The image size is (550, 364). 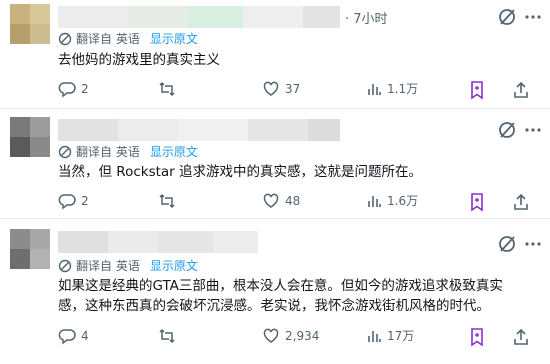 I want to click on views-button: 1.6万, so click(x=392, y=202).